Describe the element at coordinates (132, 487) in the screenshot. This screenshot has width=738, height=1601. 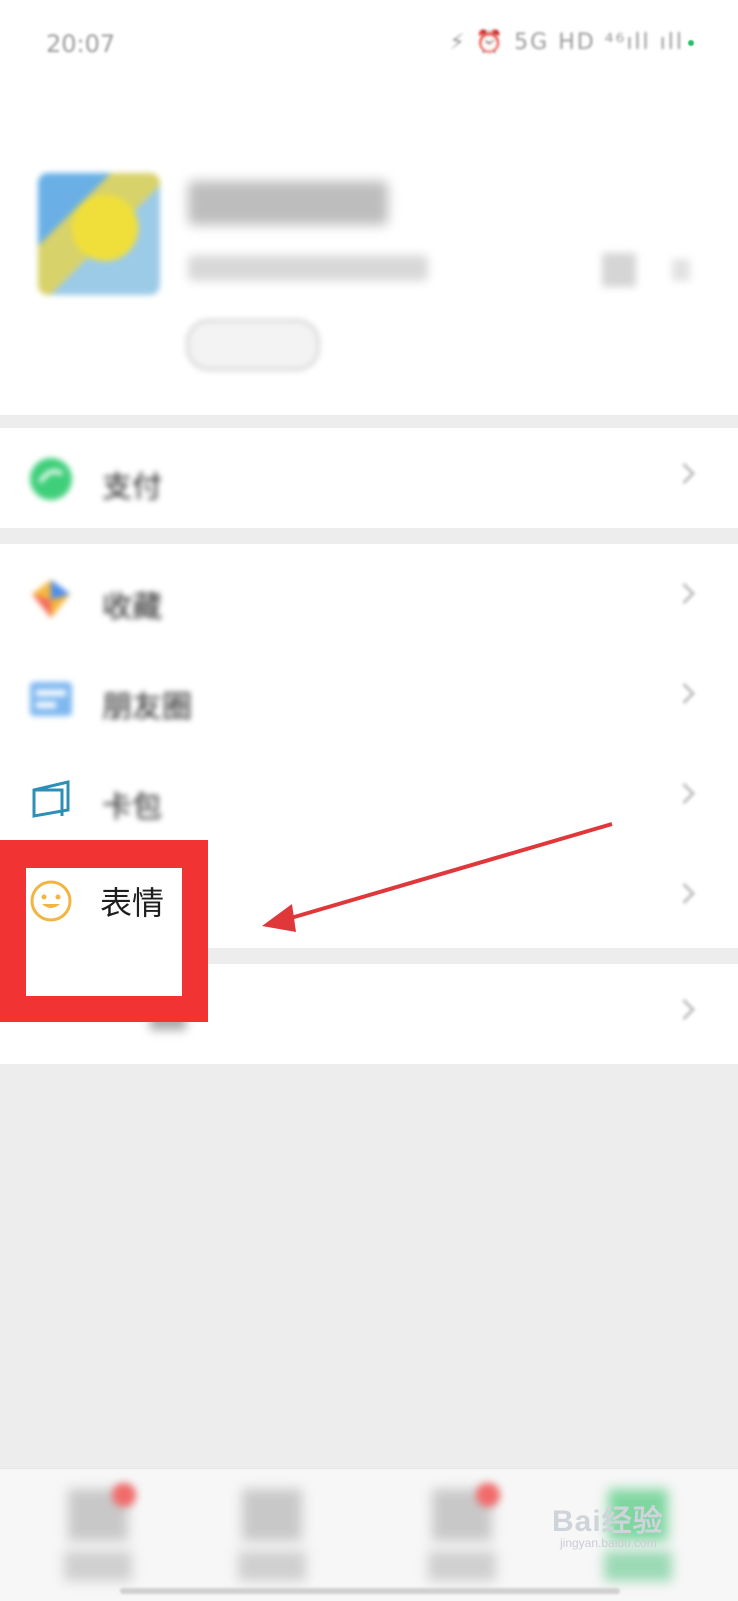
I see `menu-item-pay-label: 支付` at that location.